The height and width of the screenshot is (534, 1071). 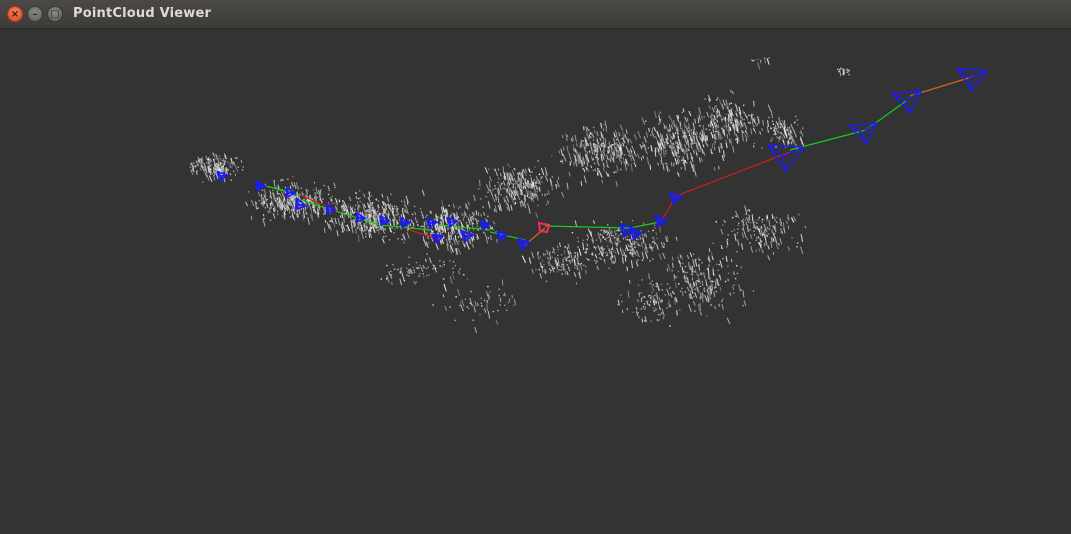 What do you see at coordinates (55, 14) in the screenshot?
I see `maximize-button: □` at bounding box center [55, 14].